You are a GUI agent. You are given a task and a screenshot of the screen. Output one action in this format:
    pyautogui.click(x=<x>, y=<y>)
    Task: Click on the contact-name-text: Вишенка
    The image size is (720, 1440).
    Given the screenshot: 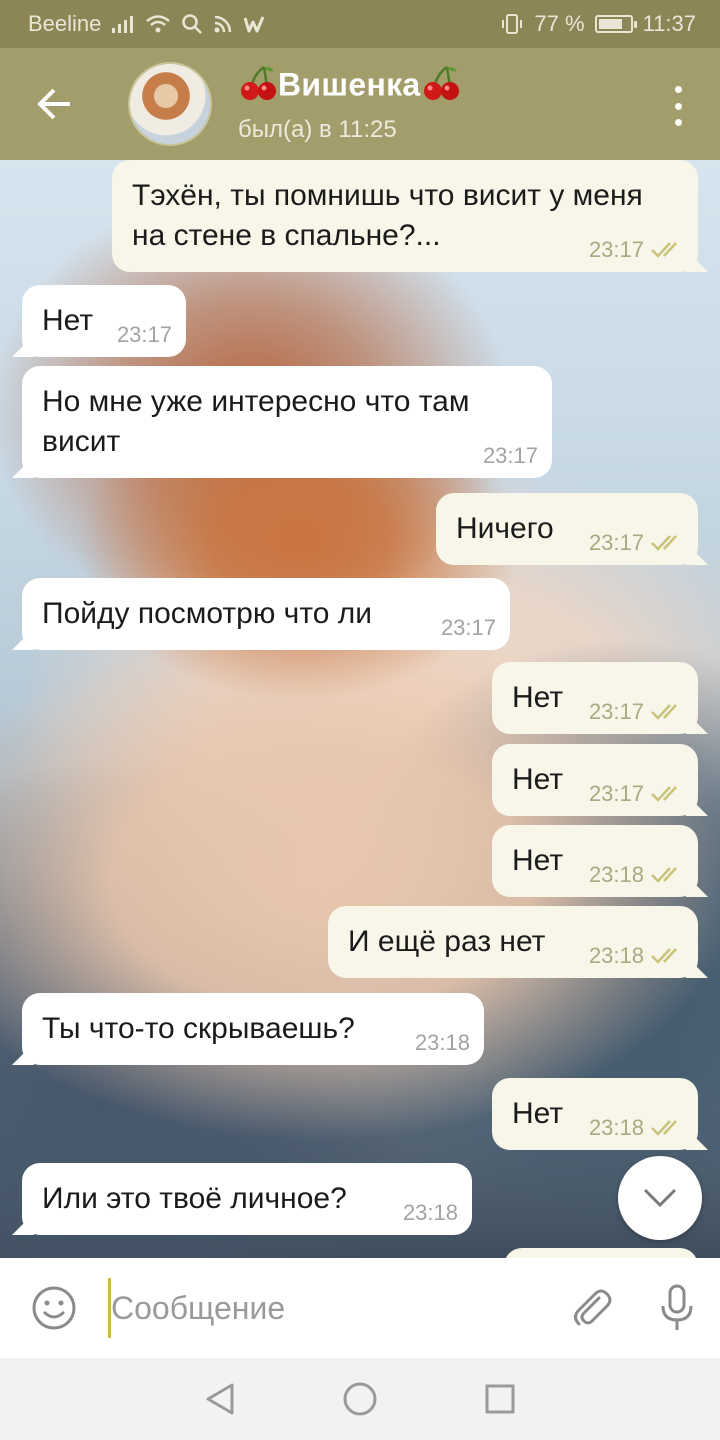 What is the action you would take?
    pyautogui.click(x=349, y=84)
    